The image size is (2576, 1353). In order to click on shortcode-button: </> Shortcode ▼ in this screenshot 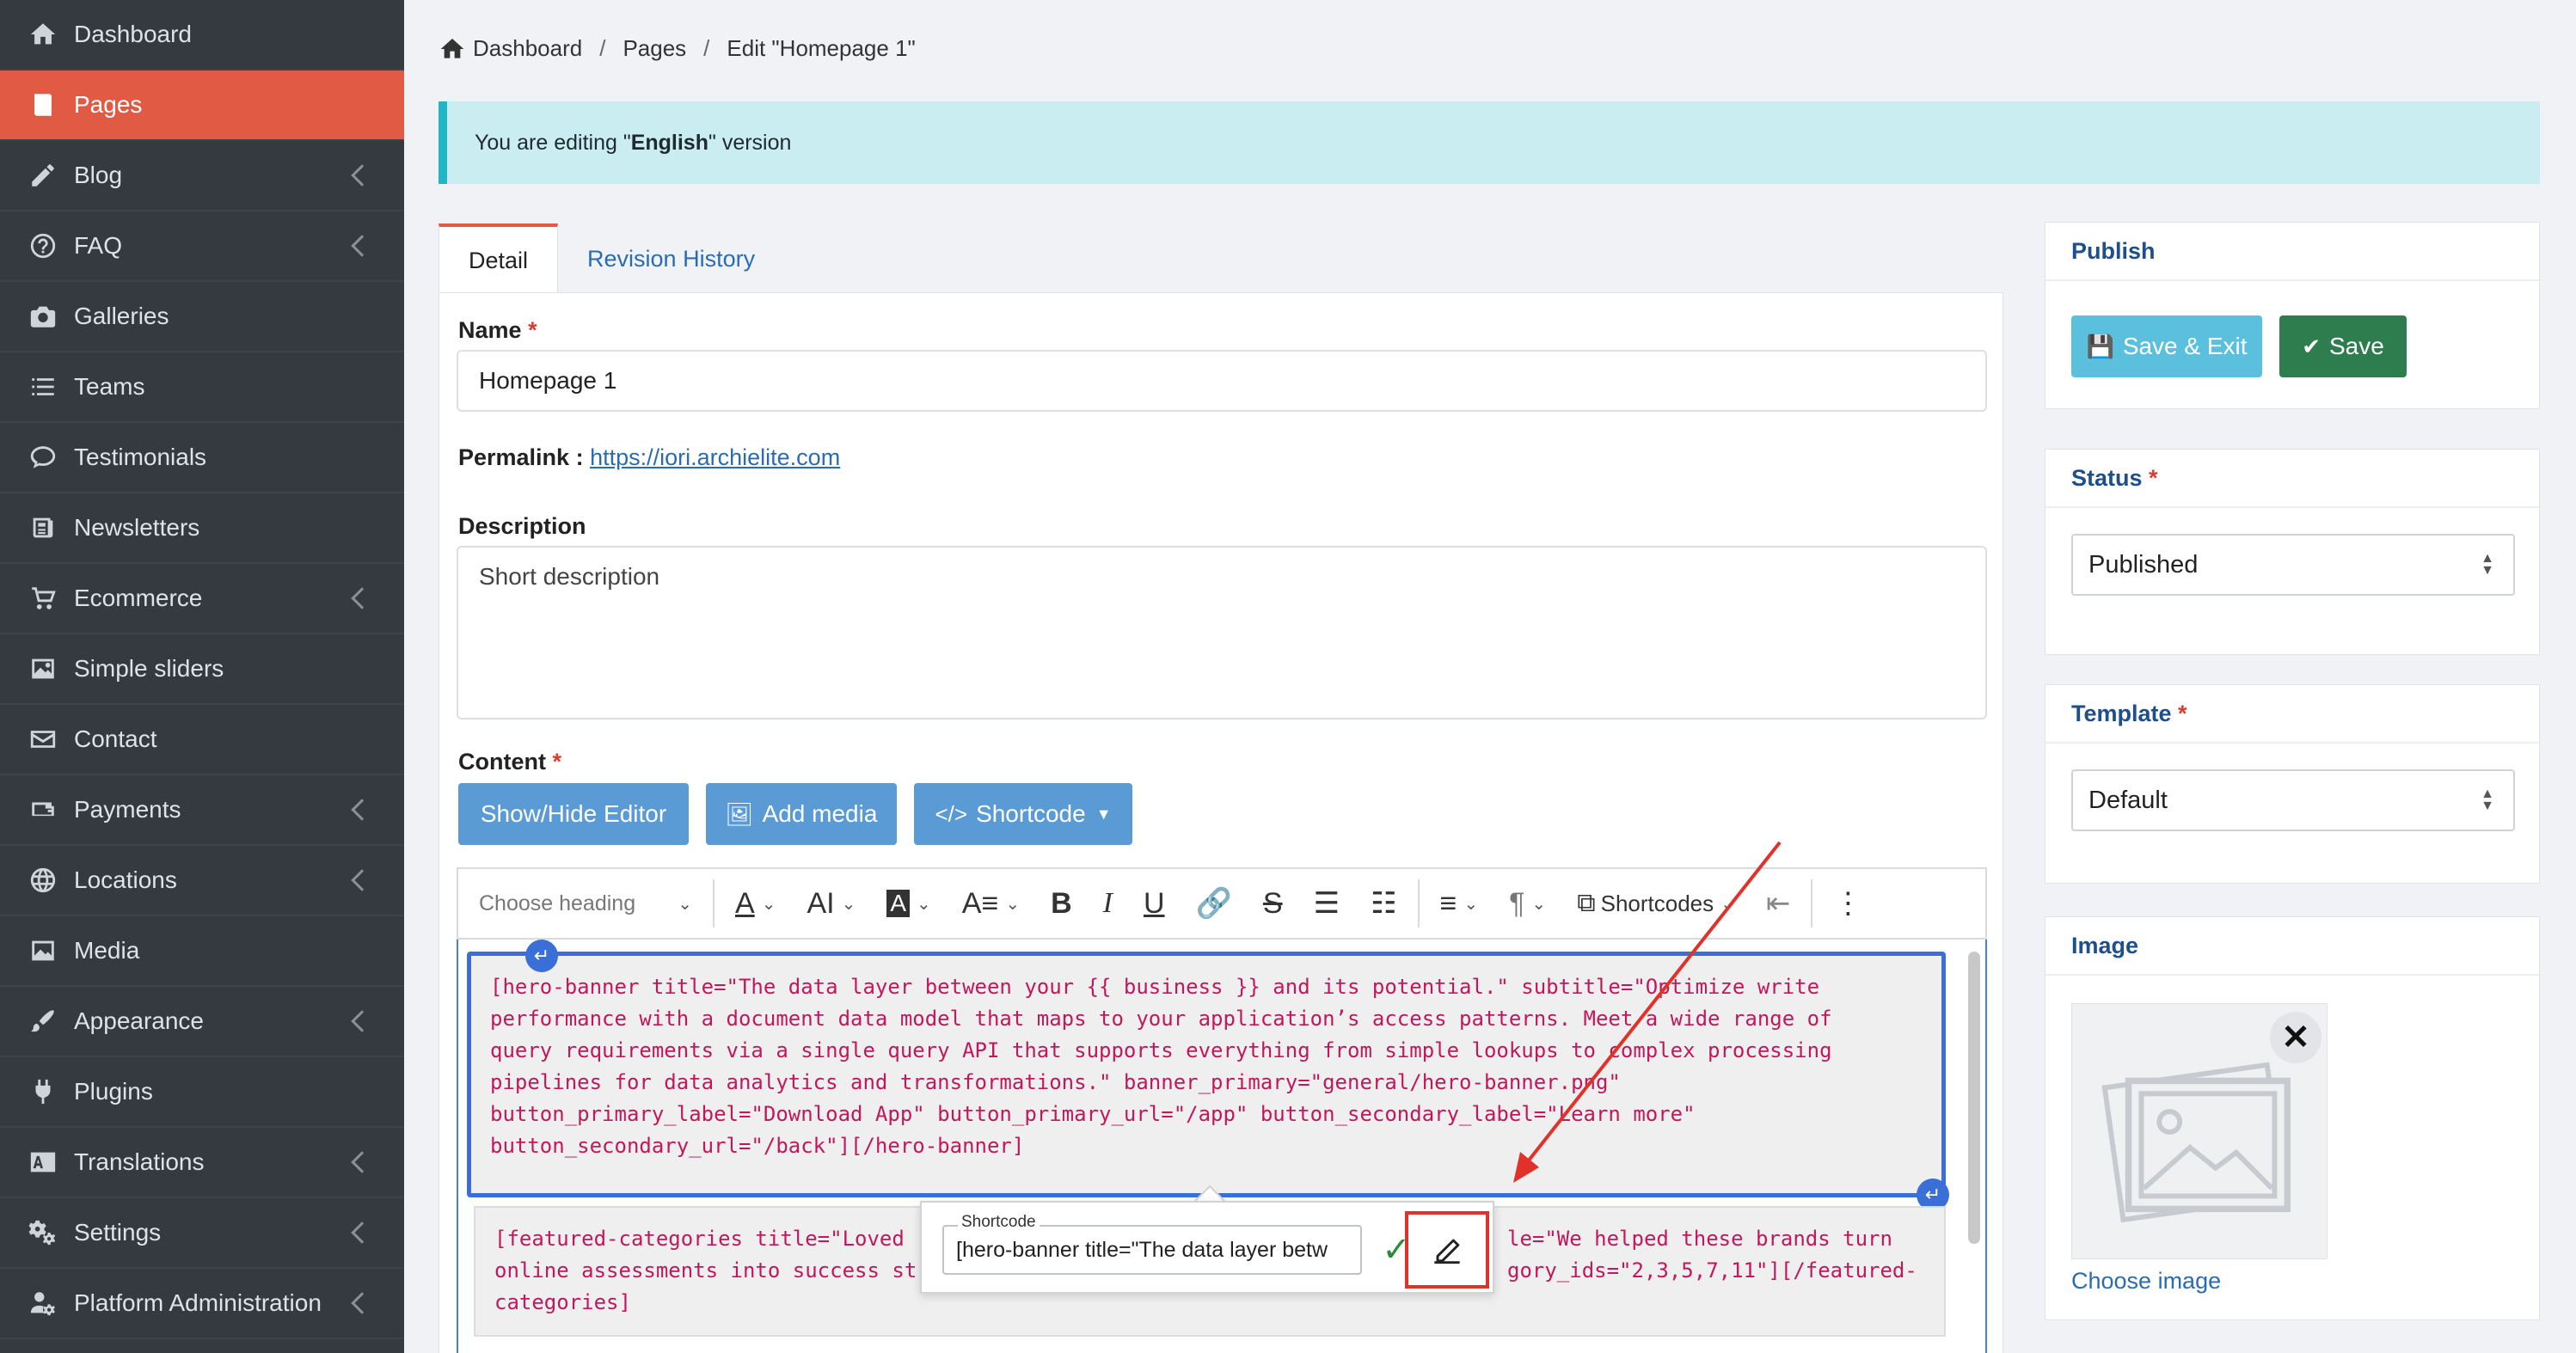, I will do `click(1023, 814)`.